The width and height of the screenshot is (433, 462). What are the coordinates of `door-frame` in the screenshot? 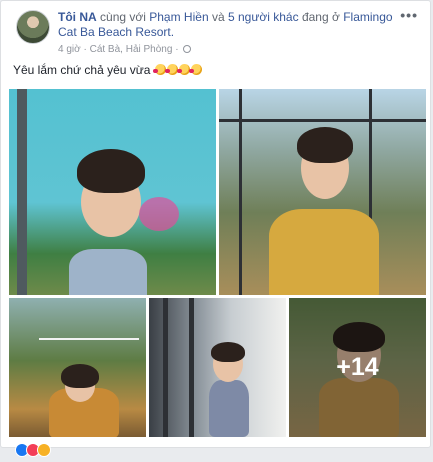 It's located at (22, 192).